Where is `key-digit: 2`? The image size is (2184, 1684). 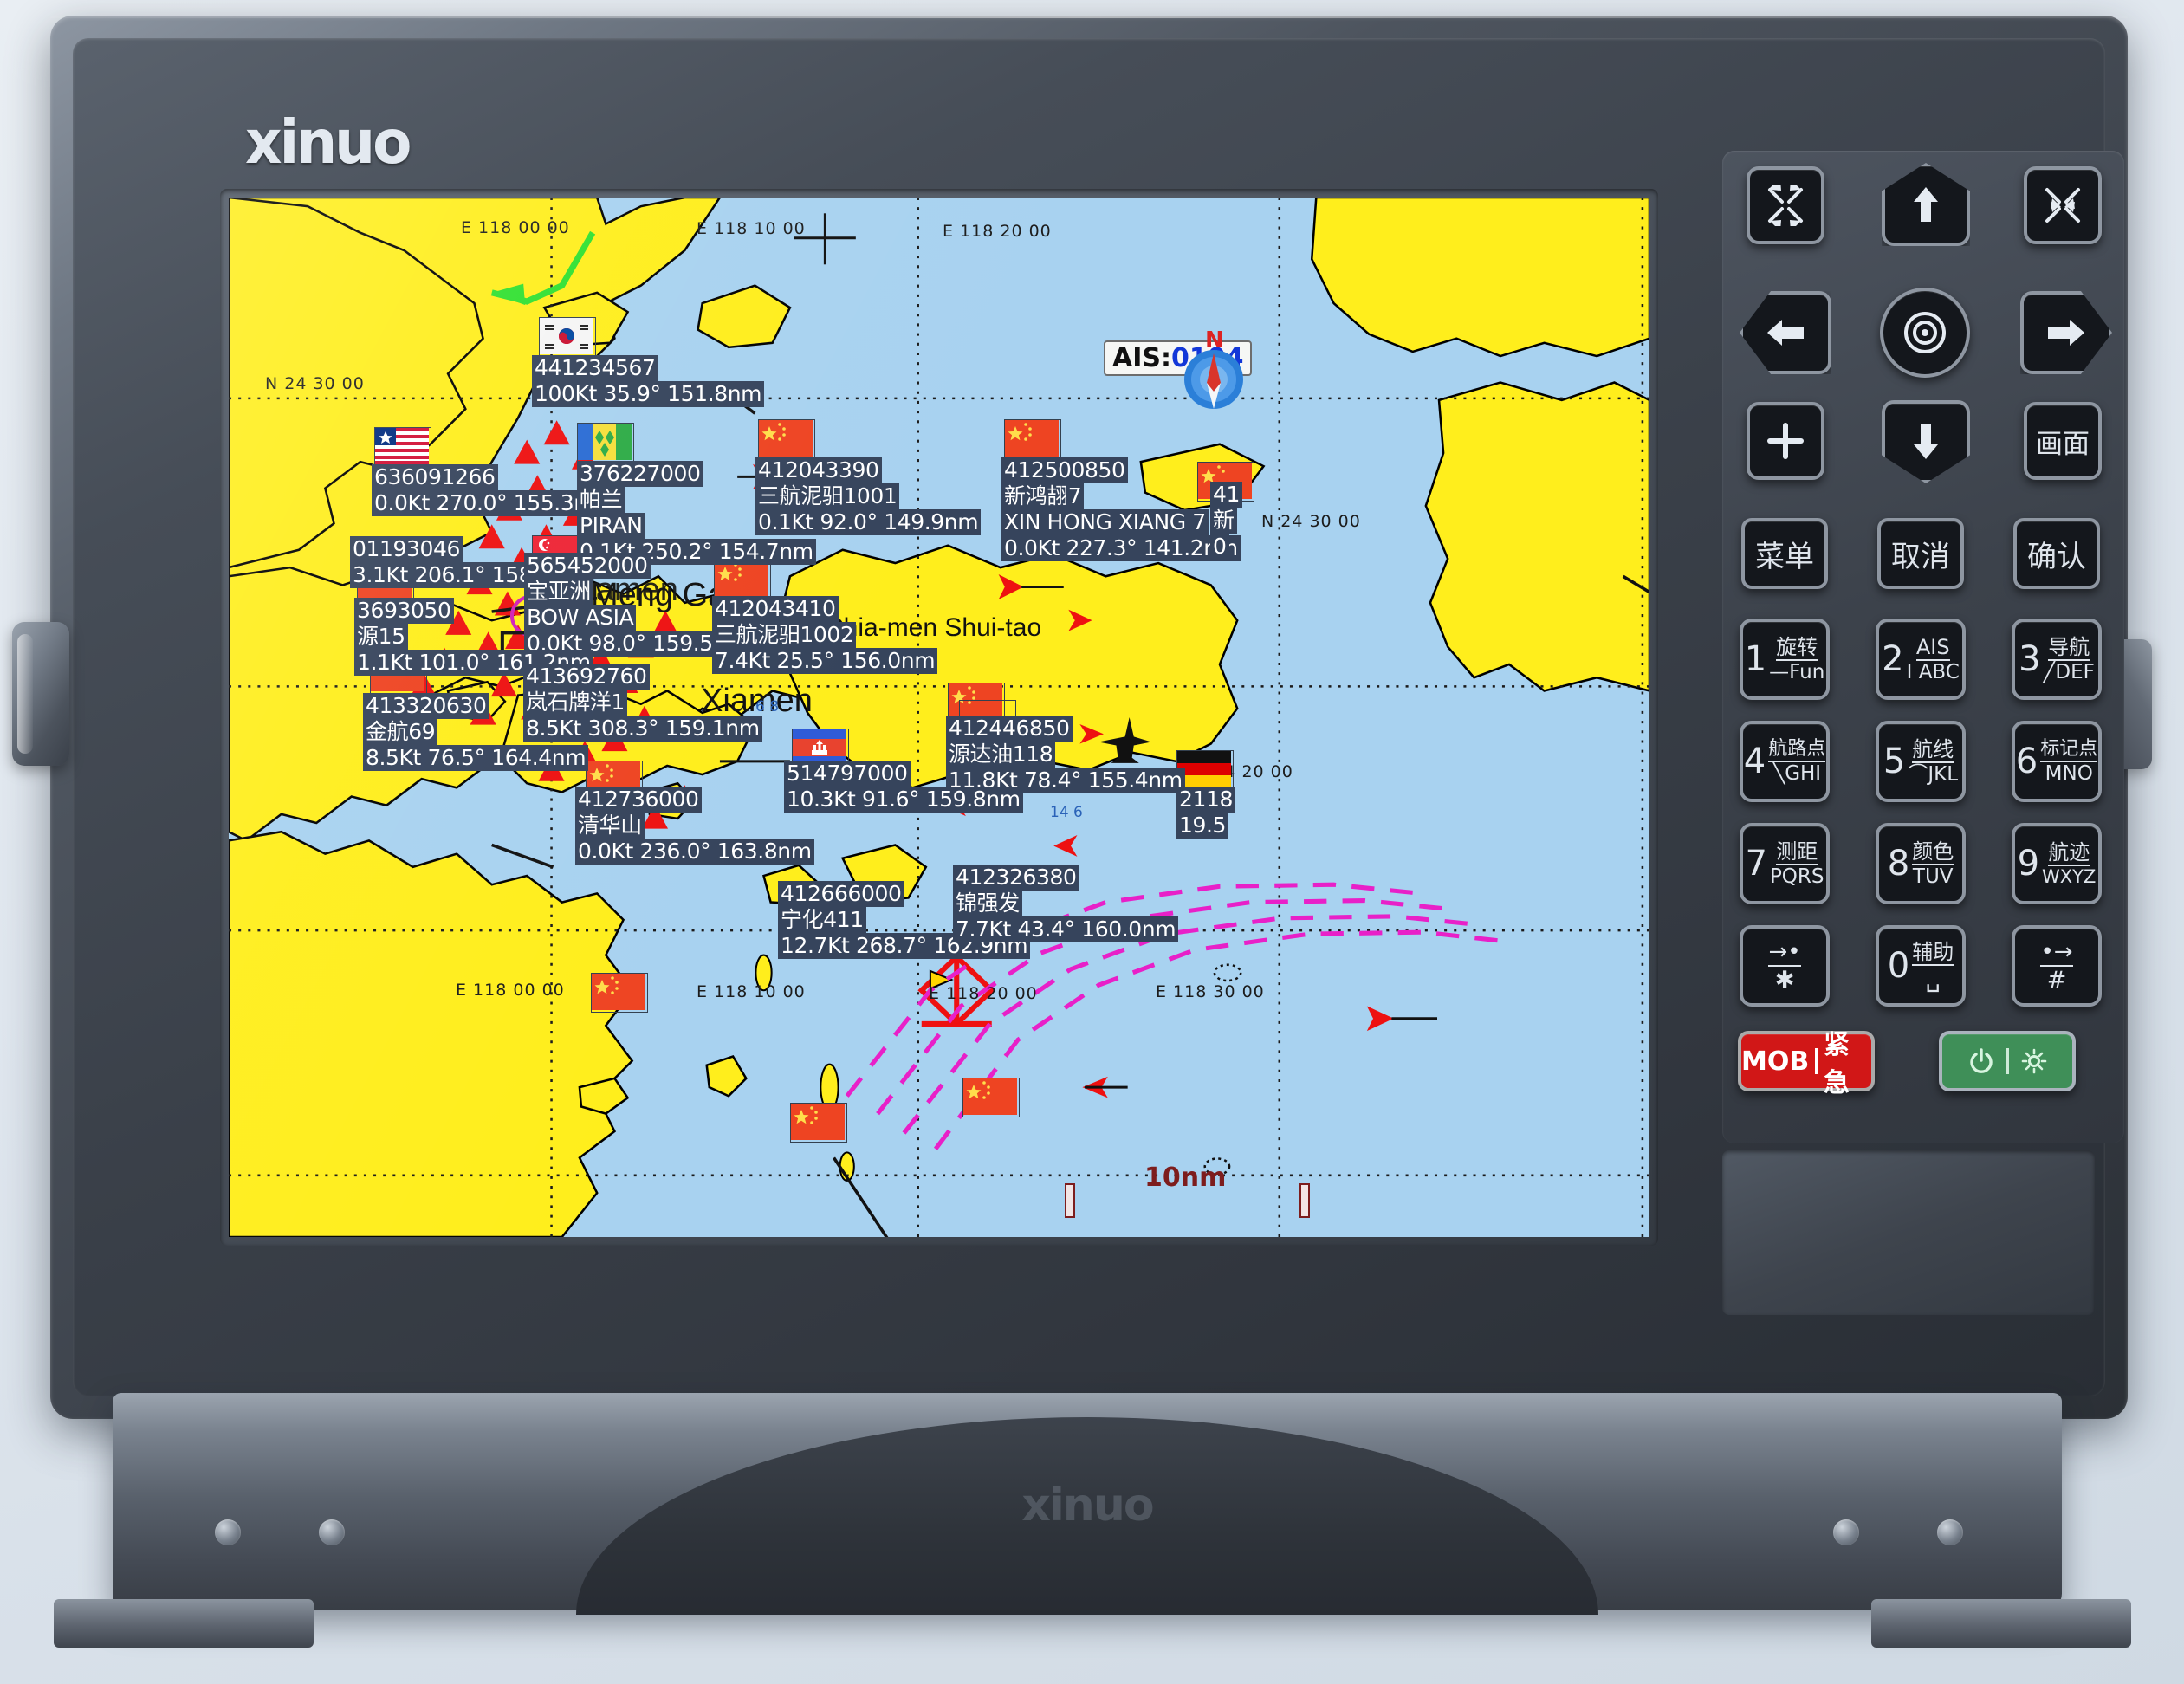
key-digit: 2 is located at coordinates (1893, 659).